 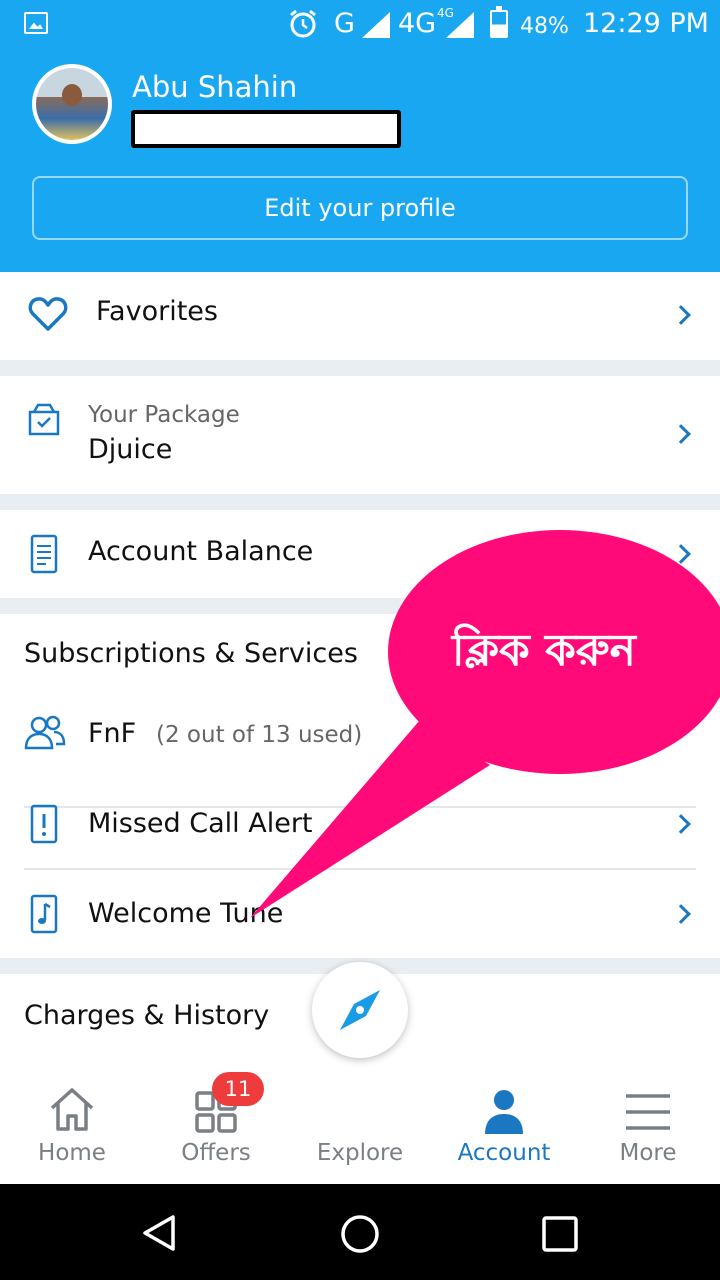 What do you see at coordinates (646, 23) in the screenshot?
I see `clock: 12:29 PM` at bounding box center [646, 23].